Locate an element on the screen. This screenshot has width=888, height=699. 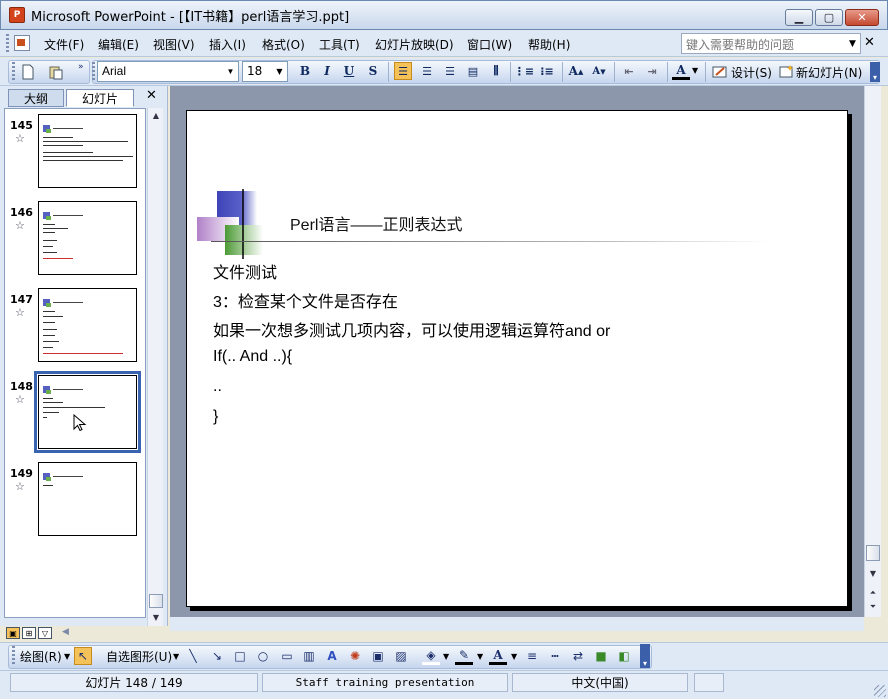
clip-art-icon: ▣ is located at coordinates (378, 656).